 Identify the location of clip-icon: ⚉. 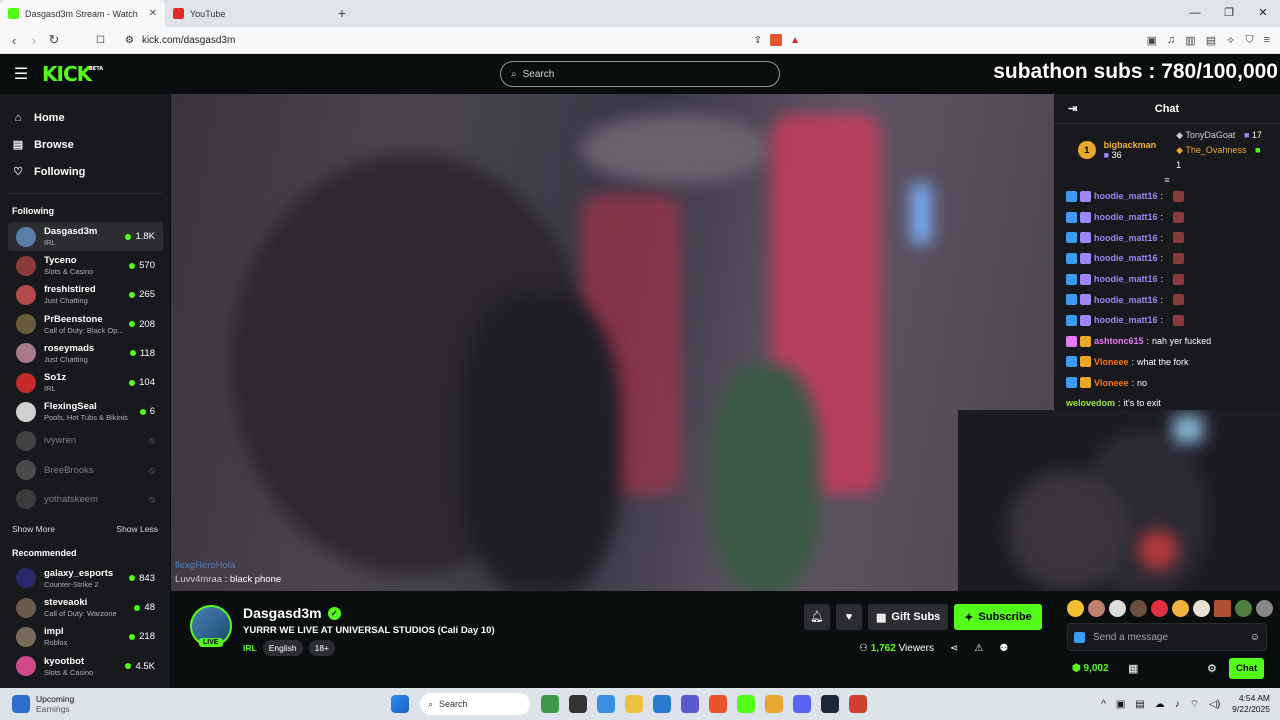
(1003, 648).